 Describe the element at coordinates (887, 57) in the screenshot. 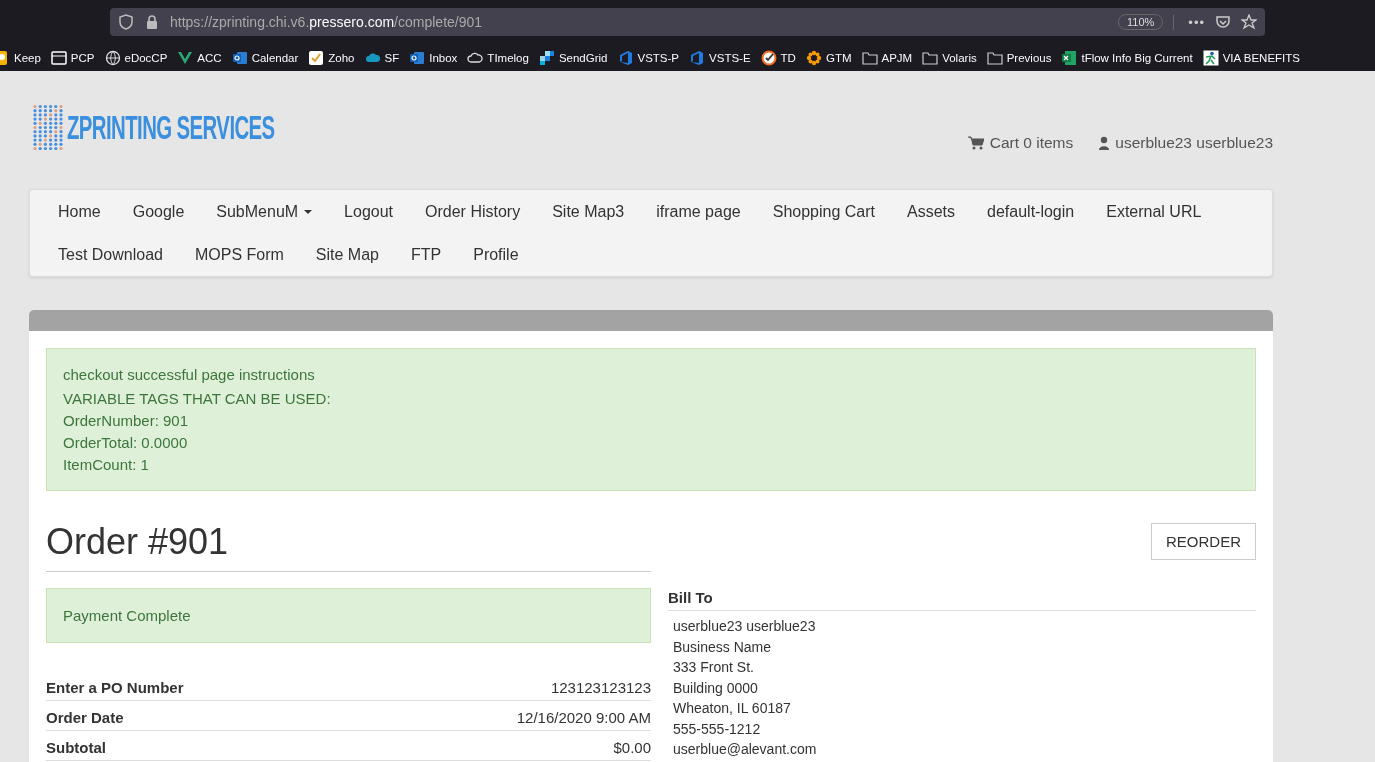

I see `bookmark: APJM` at that location.